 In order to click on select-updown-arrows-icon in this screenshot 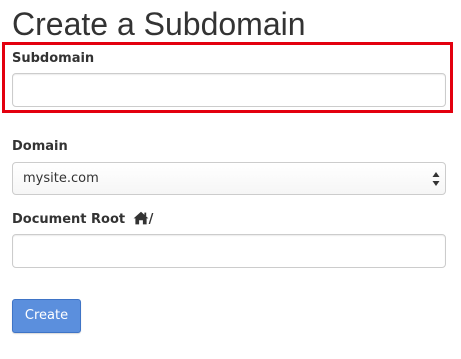, I will do `click(436, 179)`.